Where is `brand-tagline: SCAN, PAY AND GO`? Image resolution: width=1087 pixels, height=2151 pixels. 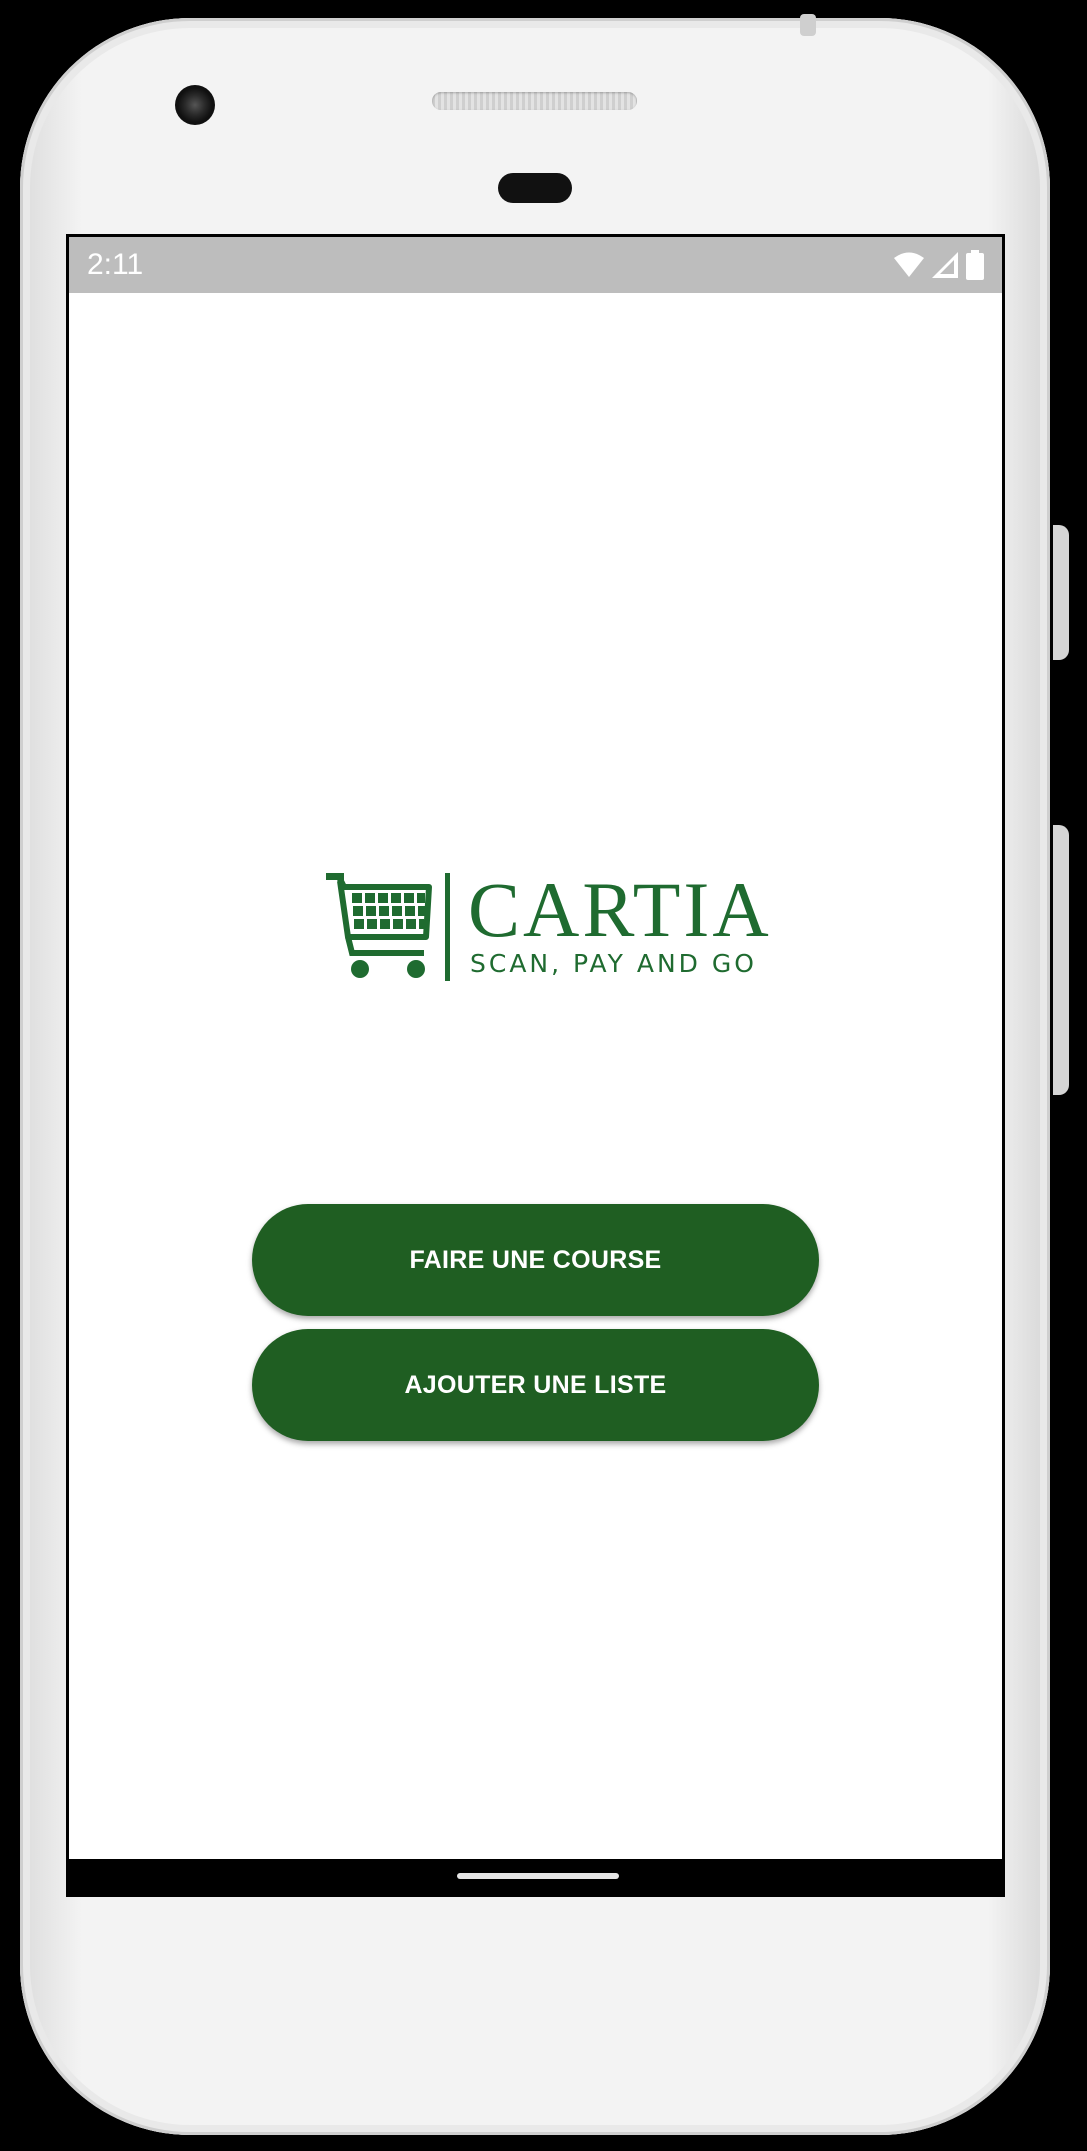 brand-tagline: SCAN, PAY AND GO is located at coordinates (613, 963).